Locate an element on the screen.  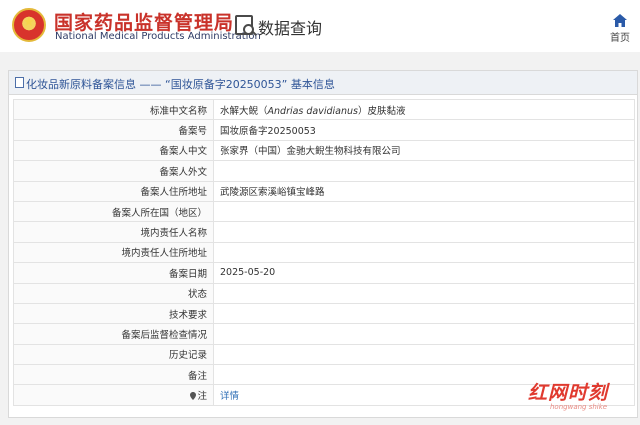
table-row: 备案人所在国（地区） is located at coordinates (324, 211).